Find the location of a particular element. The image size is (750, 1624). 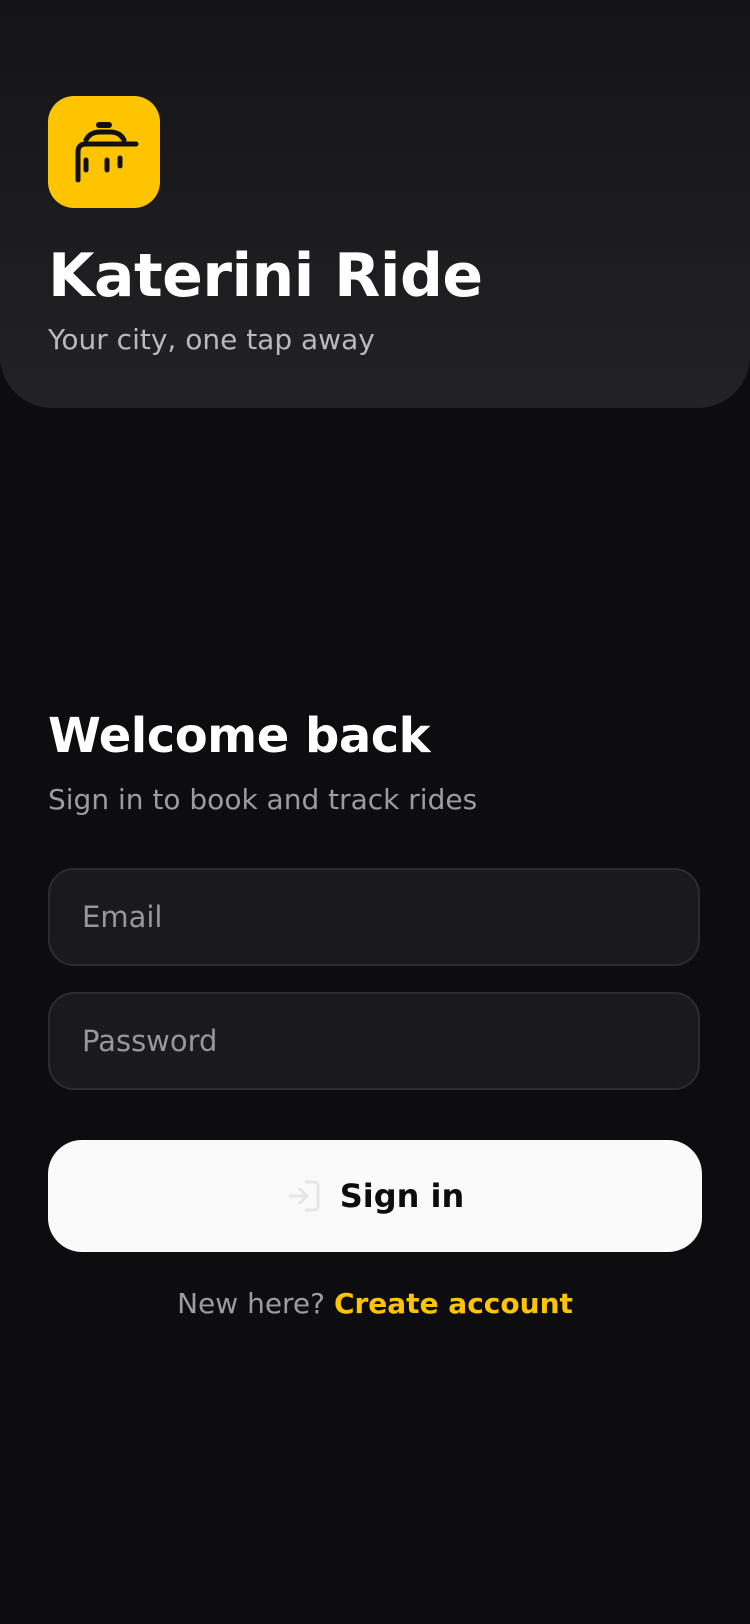

new-here-text: New here? is located at coordinates (251, 1303).